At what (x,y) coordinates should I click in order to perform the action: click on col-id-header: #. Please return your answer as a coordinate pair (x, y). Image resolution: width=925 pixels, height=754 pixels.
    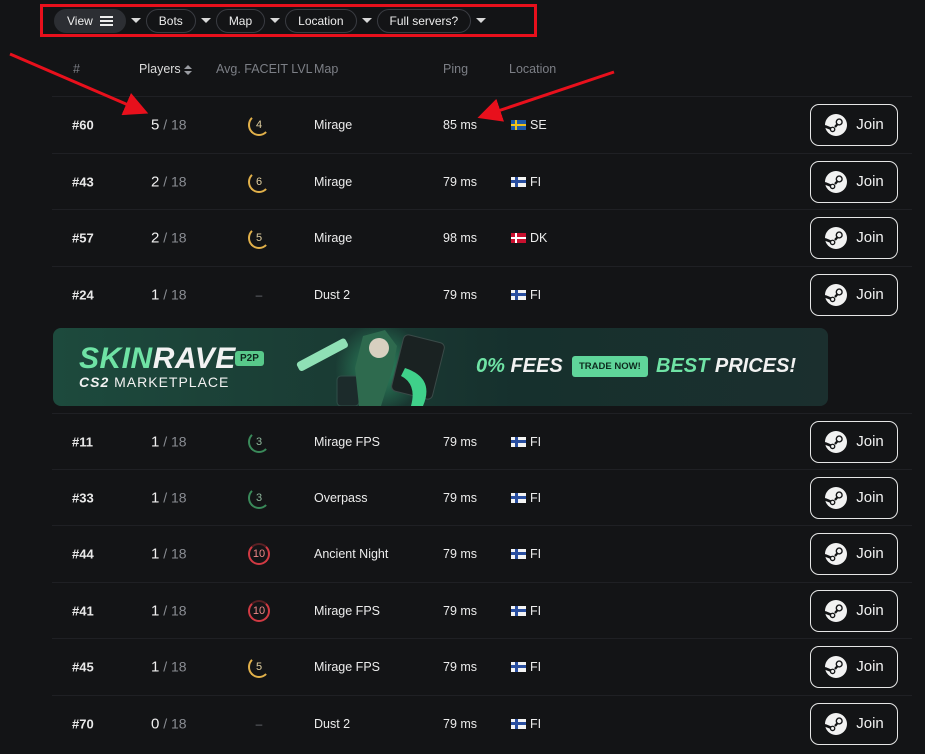
    Looking at the image, I should click on (76, 69).